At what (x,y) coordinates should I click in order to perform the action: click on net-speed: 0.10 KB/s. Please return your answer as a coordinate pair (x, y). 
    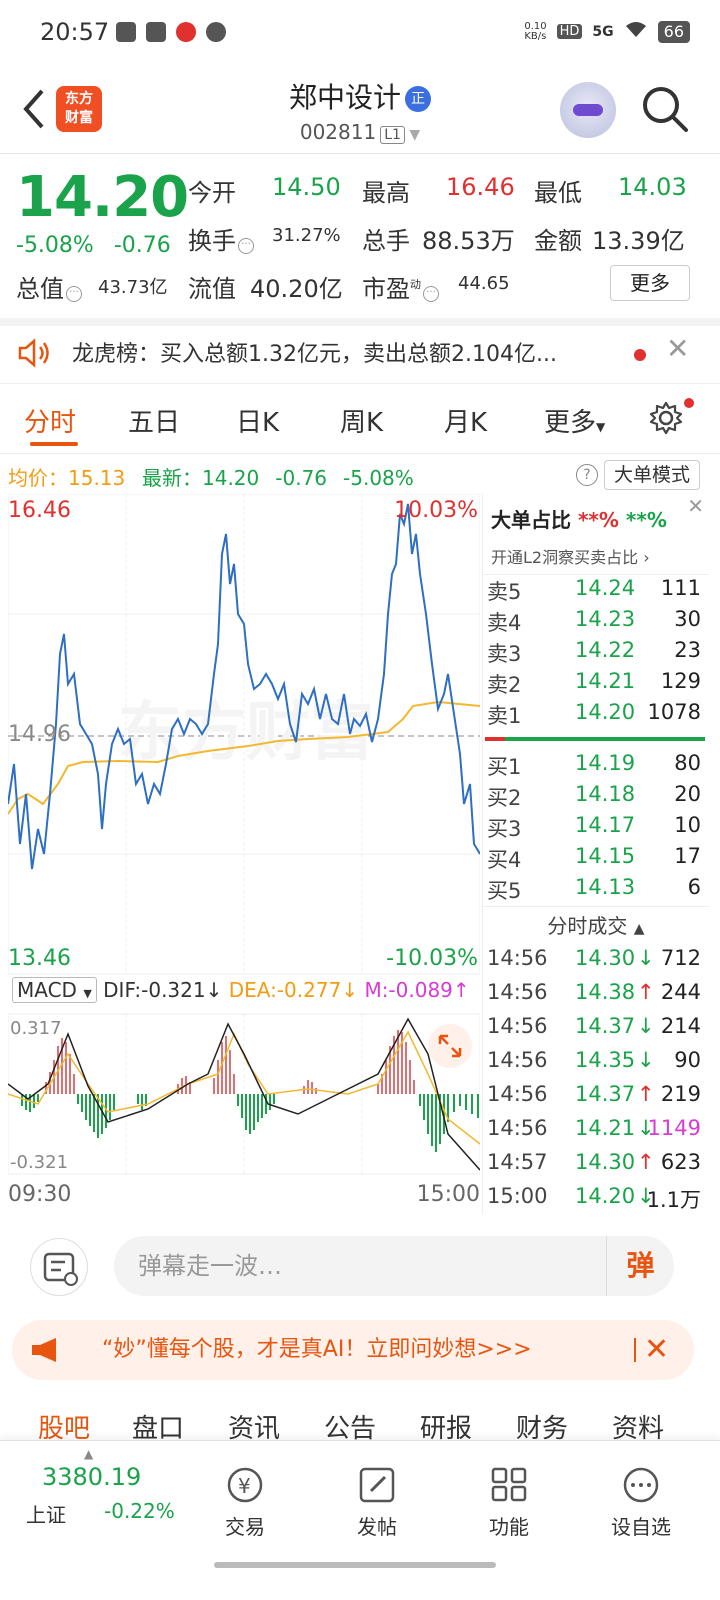
    Looking at the image, I should click on (535, 31).